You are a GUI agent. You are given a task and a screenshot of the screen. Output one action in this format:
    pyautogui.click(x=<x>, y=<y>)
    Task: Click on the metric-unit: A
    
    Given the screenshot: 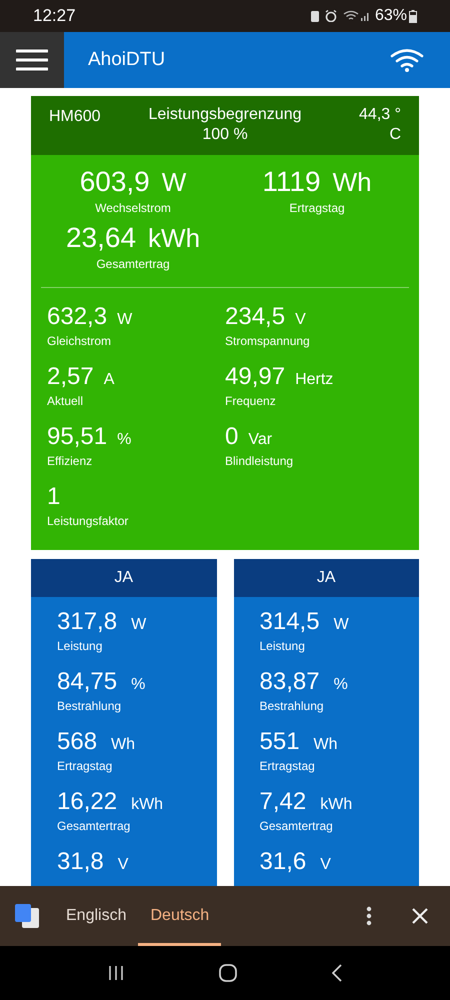 What is the action you would take?
    pyautogui.click(x=109, y=380)
    